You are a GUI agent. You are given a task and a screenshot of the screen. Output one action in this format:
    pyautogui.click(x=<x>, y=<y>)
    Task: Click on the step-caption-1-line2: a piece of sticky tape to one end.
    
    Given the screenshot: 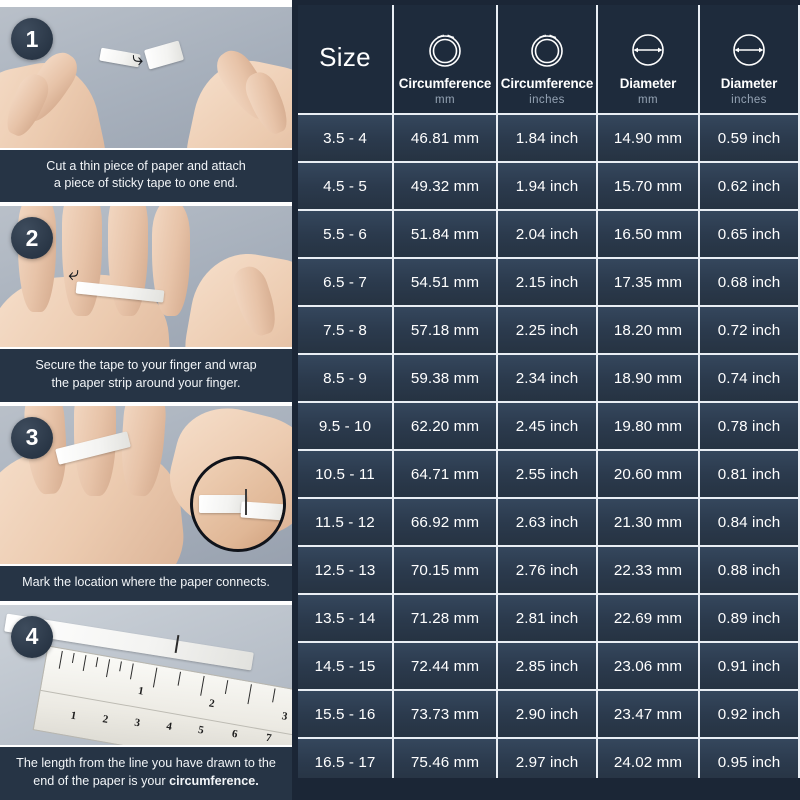 What is the action you would take?
    pyautogui.click(x=146, y=183)
    